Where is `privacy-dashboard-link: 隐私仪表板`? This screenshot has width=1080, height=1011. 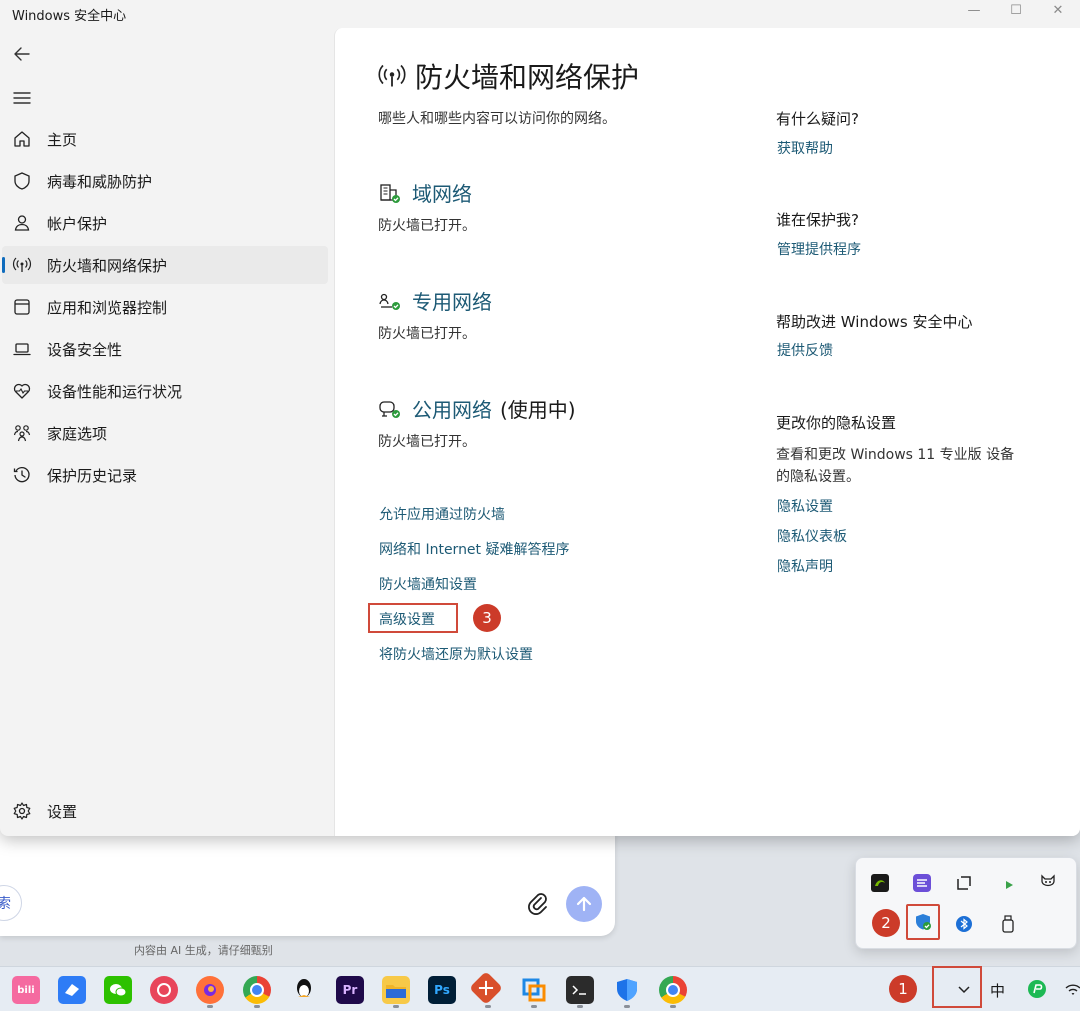 privacy-dashboard-link: 隐私仪表板 is located at coordinates (812, 536).